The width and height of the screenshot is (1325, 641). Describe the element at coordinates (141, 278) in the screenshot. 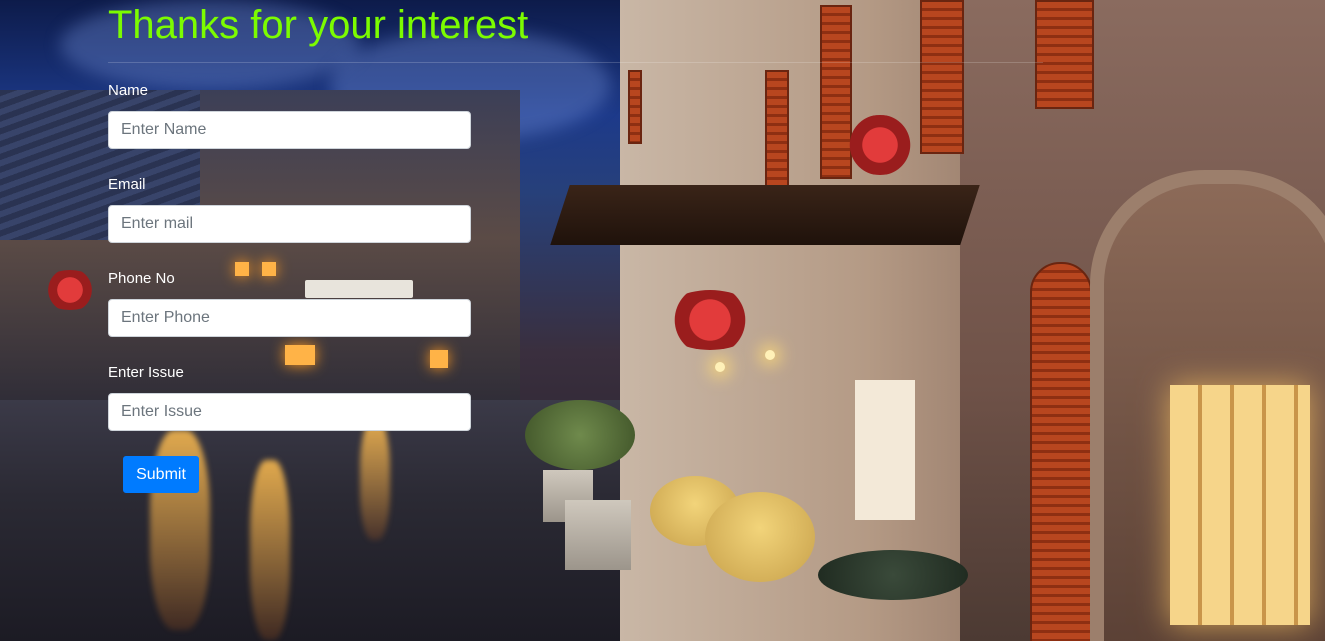

I see `phone-label: Phone No` at that location.